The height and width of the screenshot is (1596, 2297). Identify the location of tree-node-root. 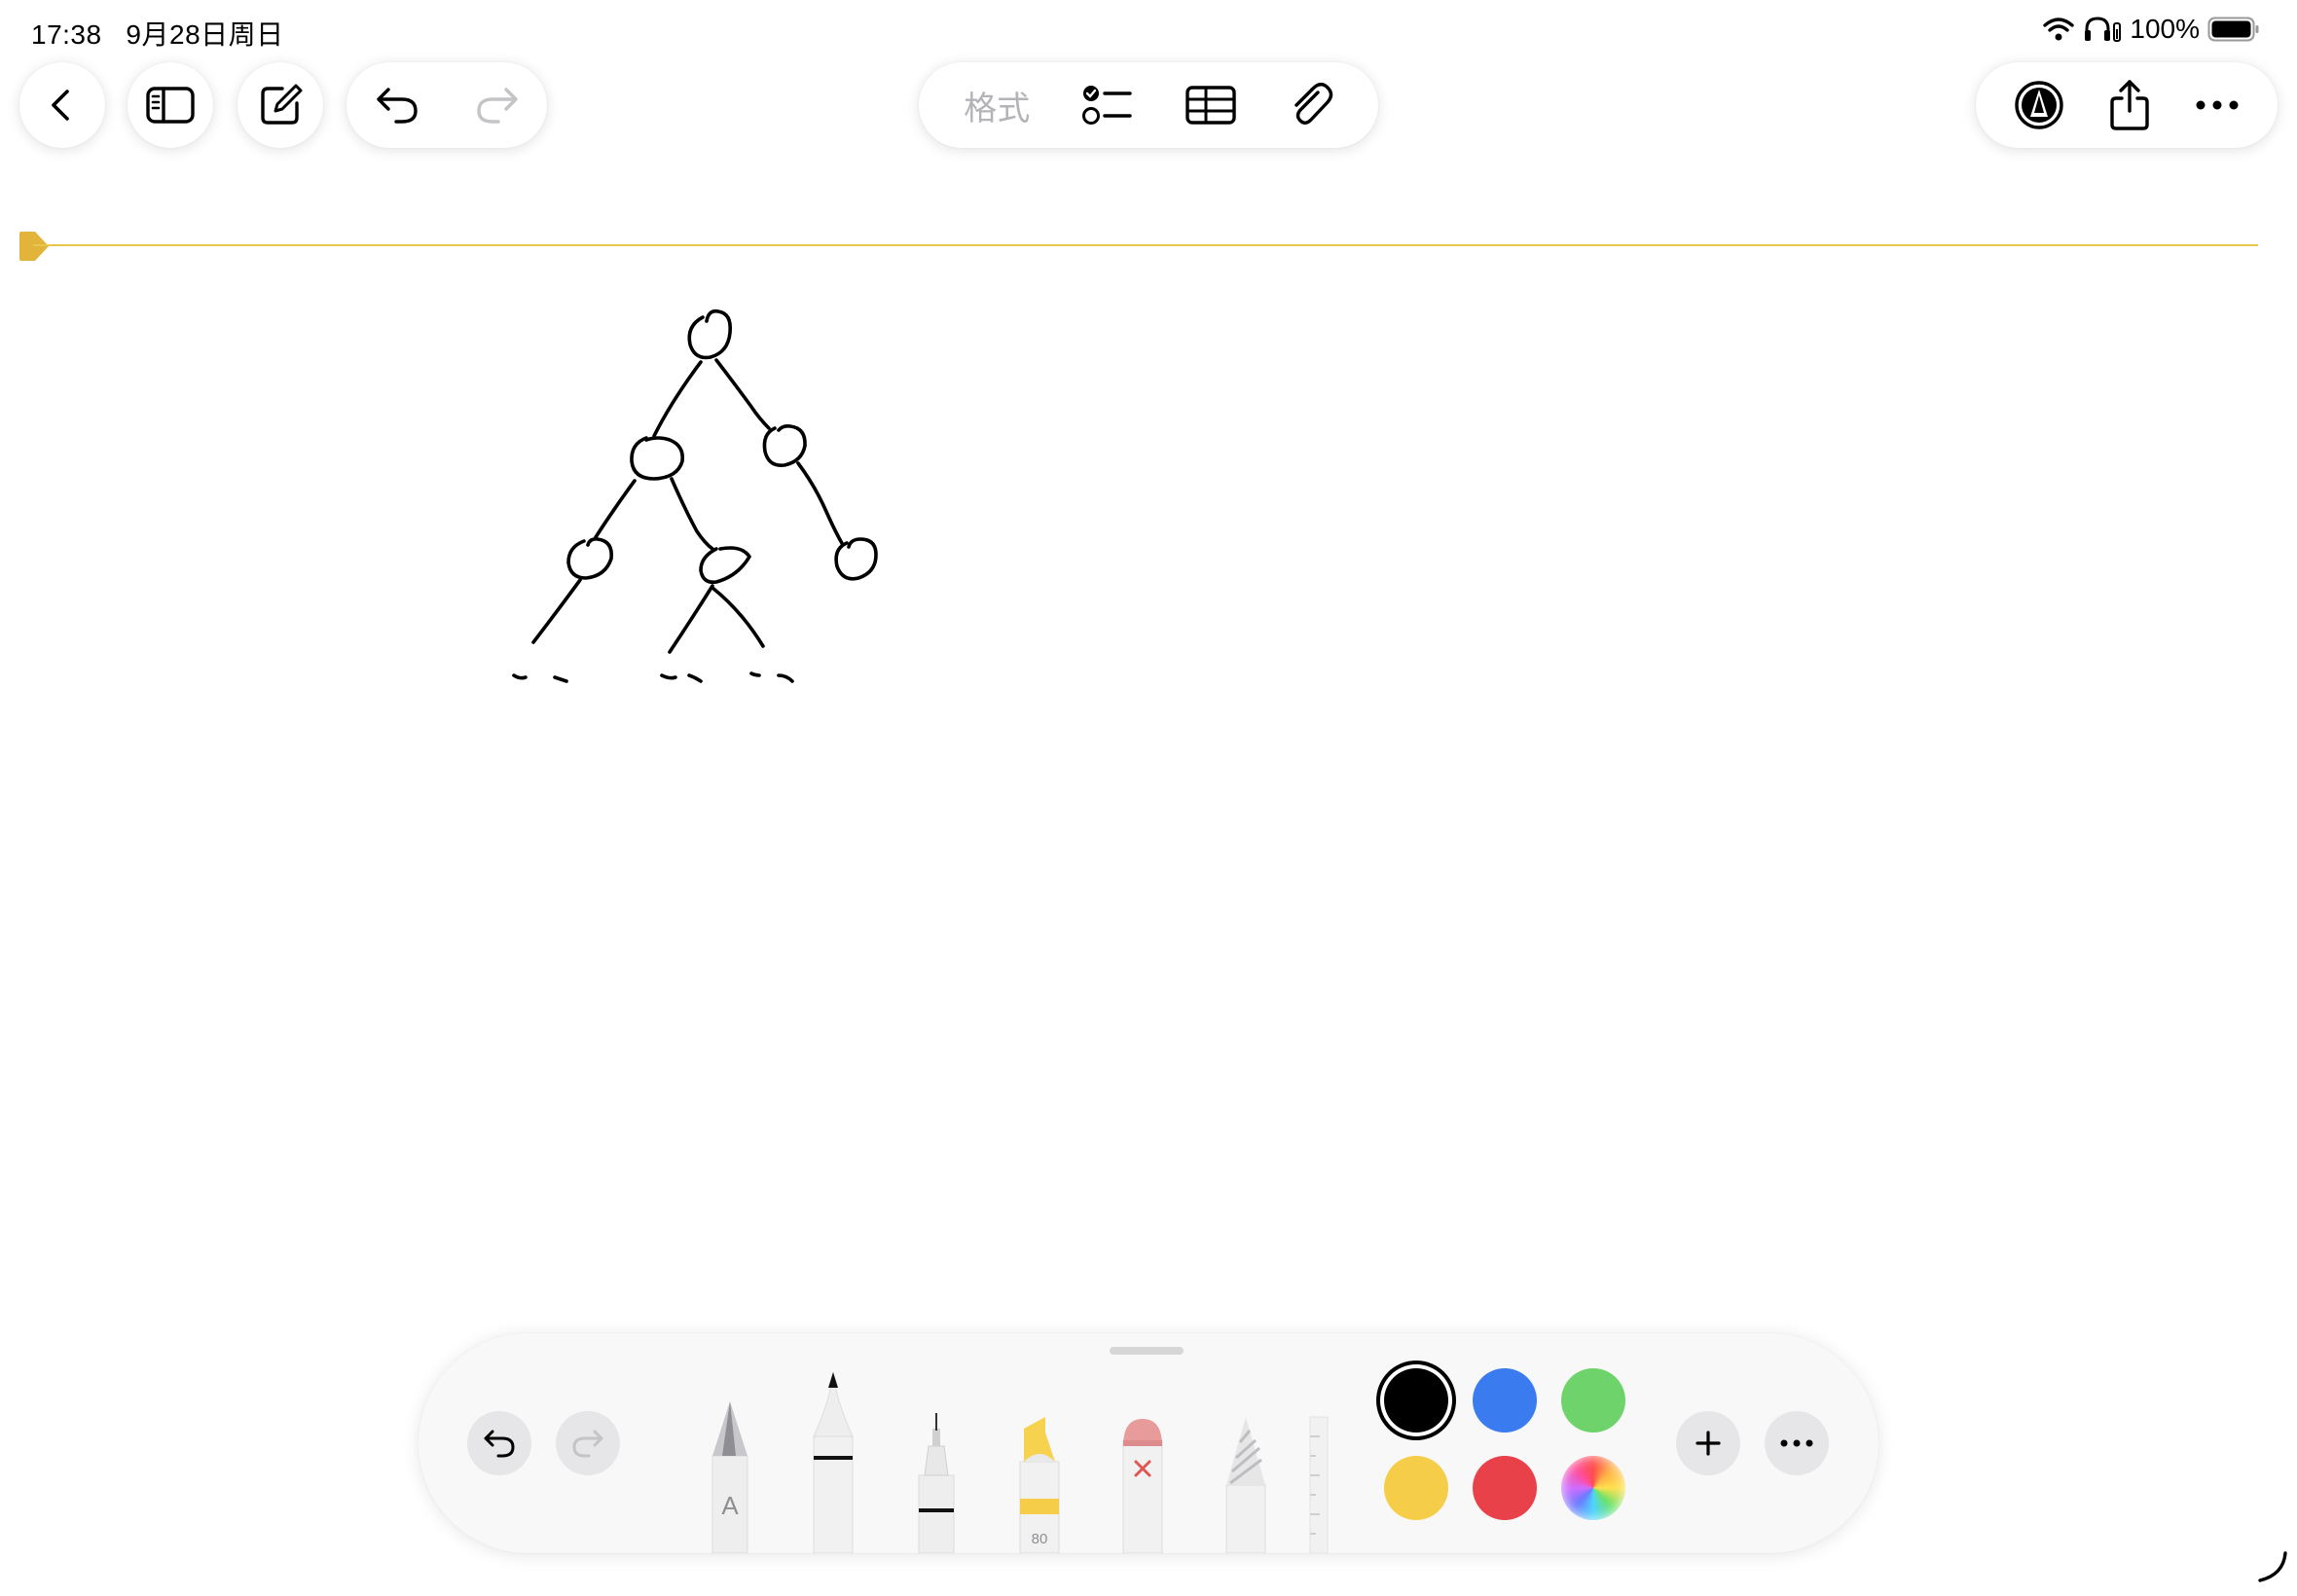
(710, 334).